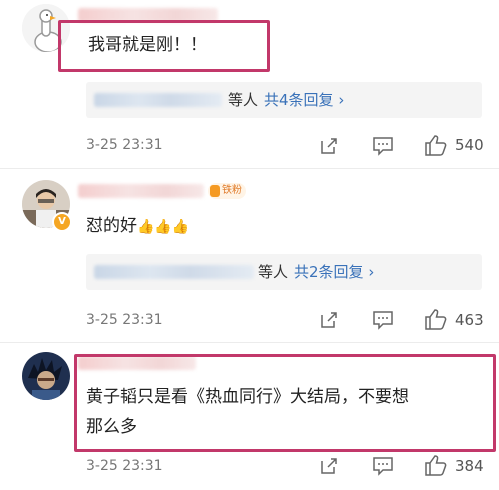 The image size is (499, 490). I want to click on avatar, so click(46, 376).